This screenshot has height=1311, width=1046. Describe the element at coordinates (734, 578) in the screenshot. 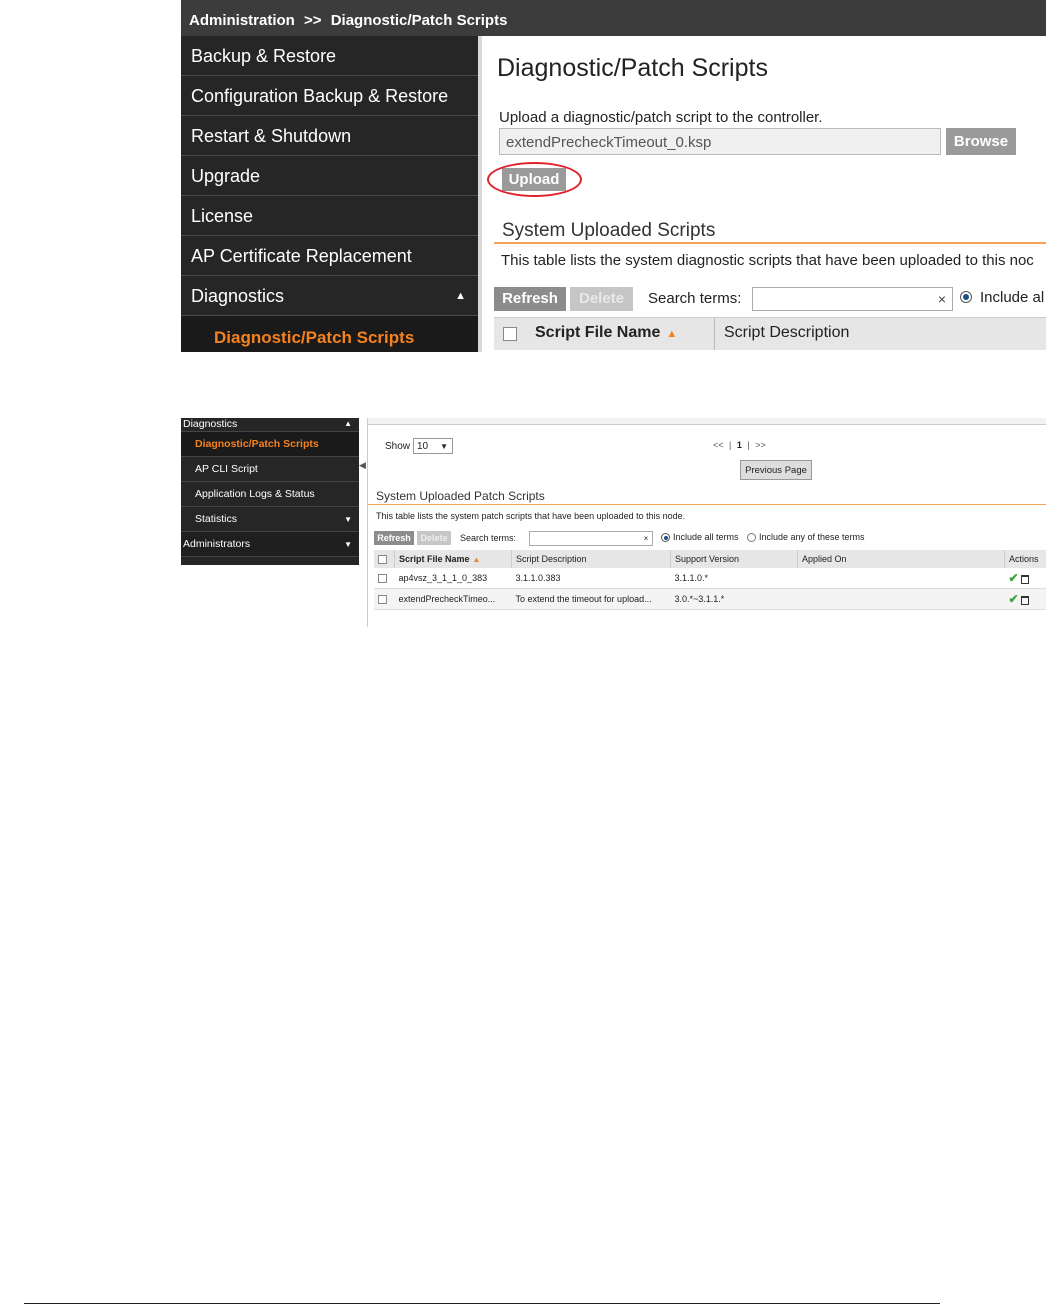

I see `cell-support-version: 3.1.1.0.*` at that location.